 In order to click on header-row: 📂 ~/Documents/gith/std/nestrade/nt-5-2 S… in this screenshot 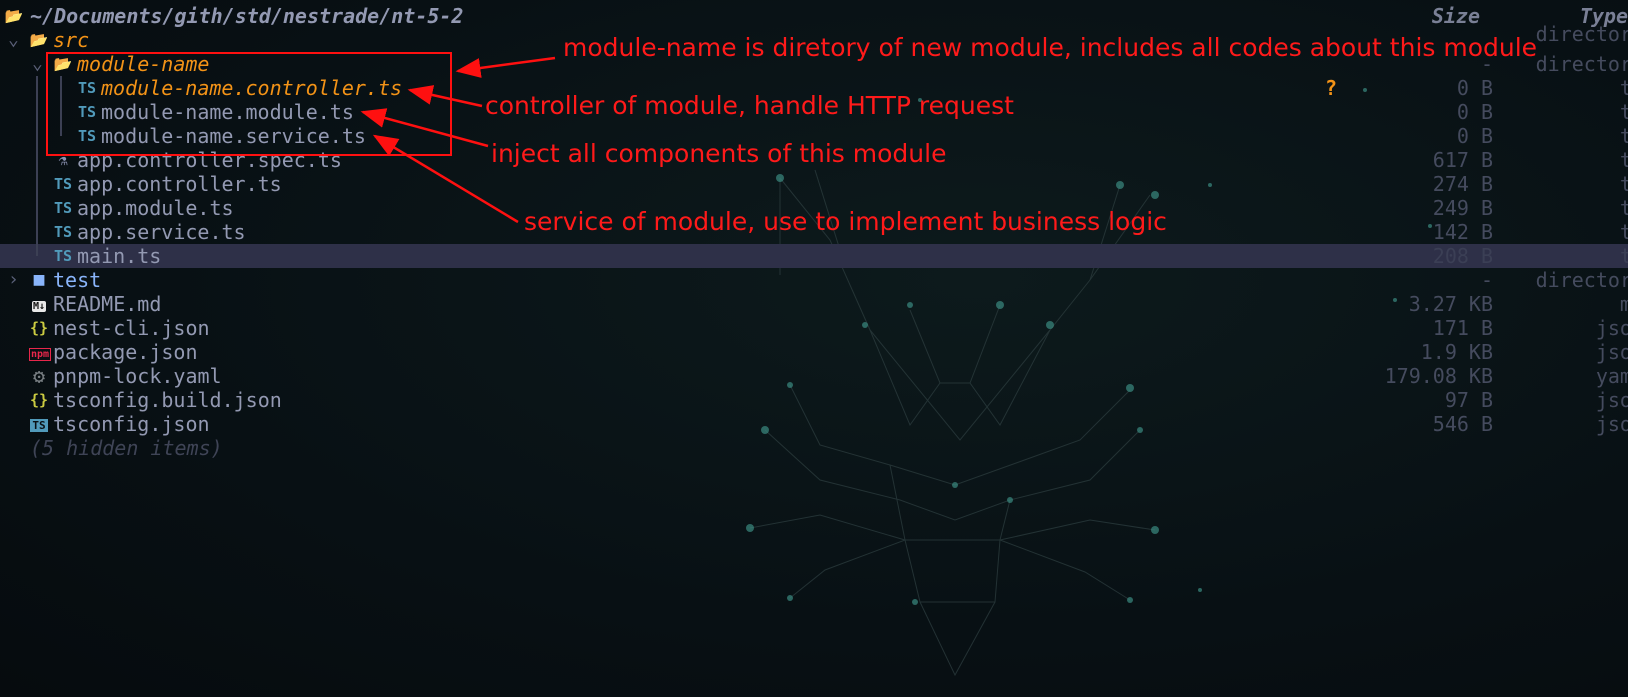, I will do `click(814, 16)`.